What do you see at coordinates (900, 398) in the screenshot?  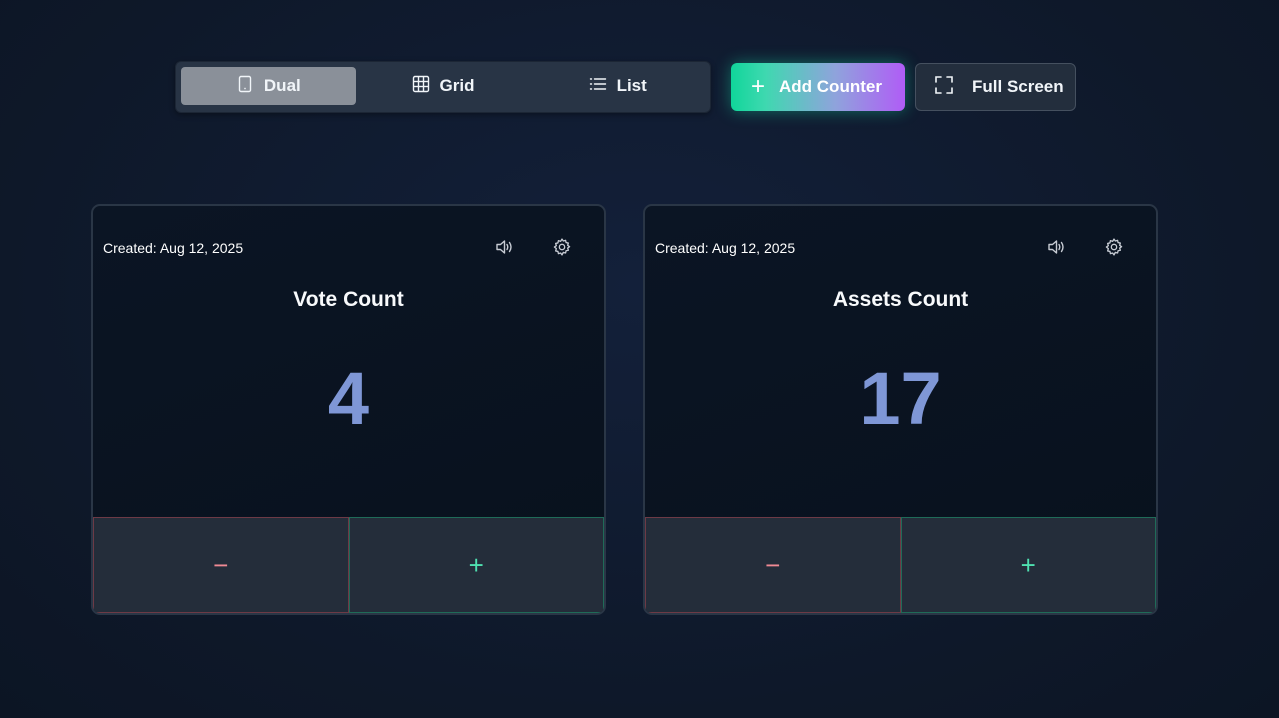 I see `counter-value: 17` at bounding box center [900, 398].